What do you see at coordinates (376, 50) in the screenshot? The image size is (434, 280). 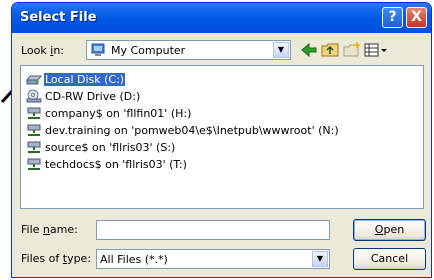 I see `view-menu-icon` at bounding box center [376, 50].